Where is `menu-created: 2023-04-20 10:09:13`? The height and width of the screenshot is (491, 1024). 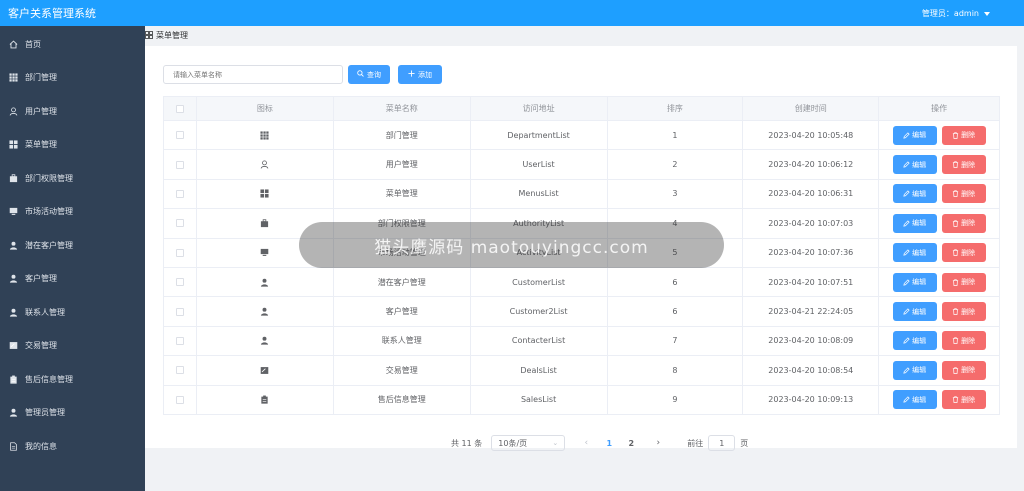 menu-created: 2023-04-20 10:09:13 is located at coordinates (811, 399).